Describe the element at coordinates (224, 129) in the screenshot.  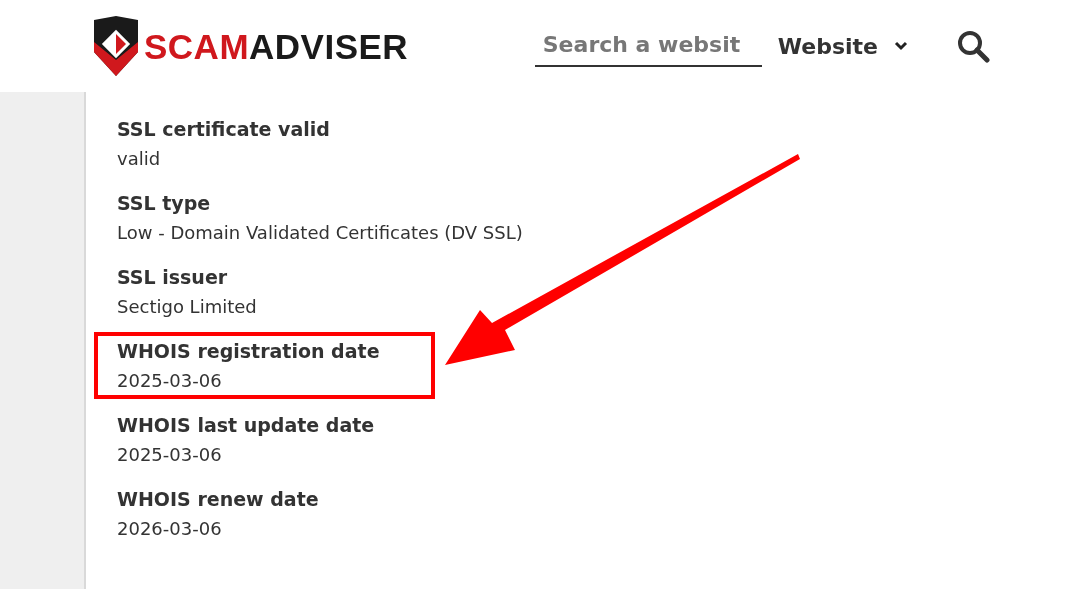
I see `detail-label: SSL certificate valid` at that location.